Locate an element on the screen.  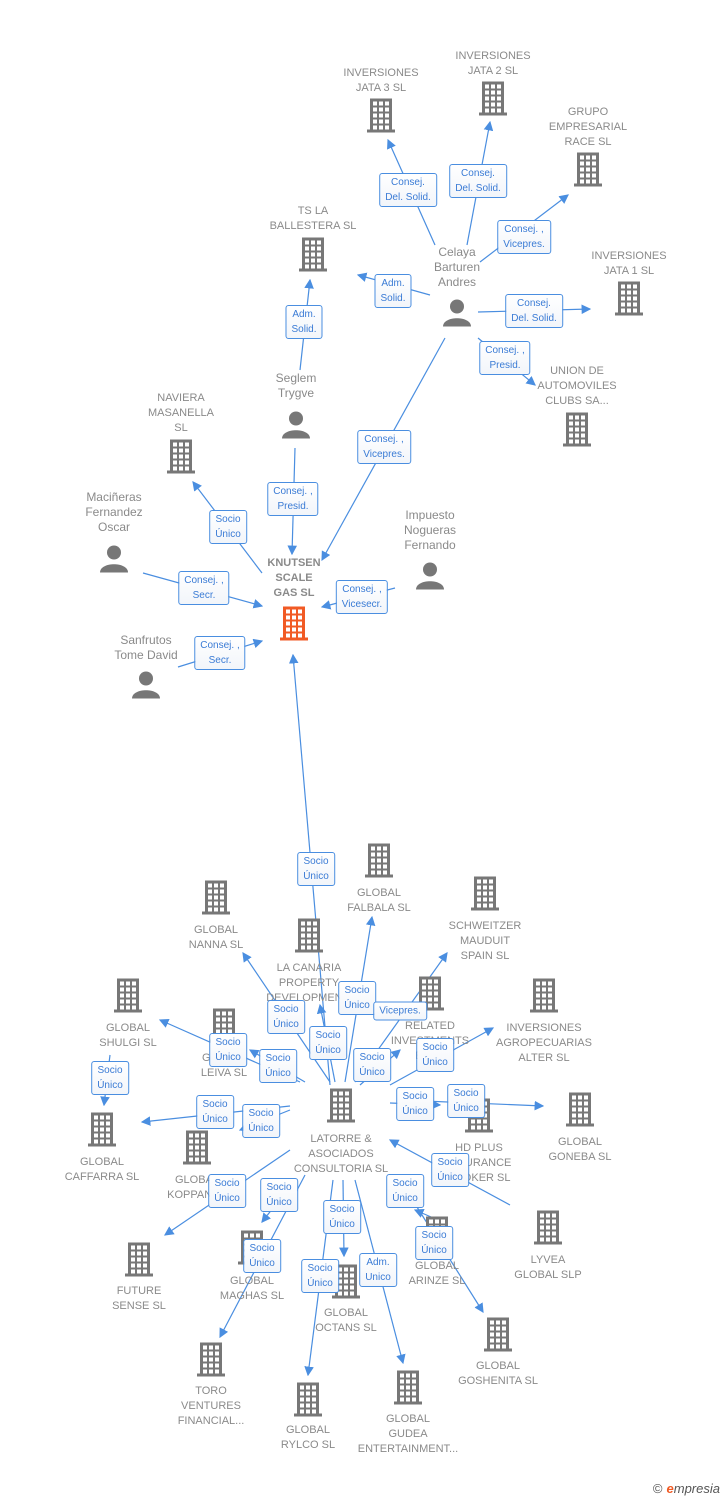
node-label: GLOBAL OCTANS SL is located at coordinates (346, 1321).